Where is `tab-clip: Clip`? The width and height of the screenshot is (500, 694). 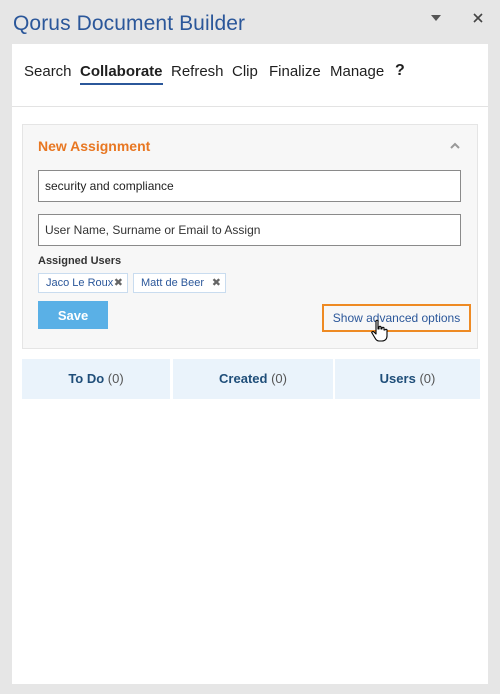
tab-clip: Clip is located at coordinates (245, 71).